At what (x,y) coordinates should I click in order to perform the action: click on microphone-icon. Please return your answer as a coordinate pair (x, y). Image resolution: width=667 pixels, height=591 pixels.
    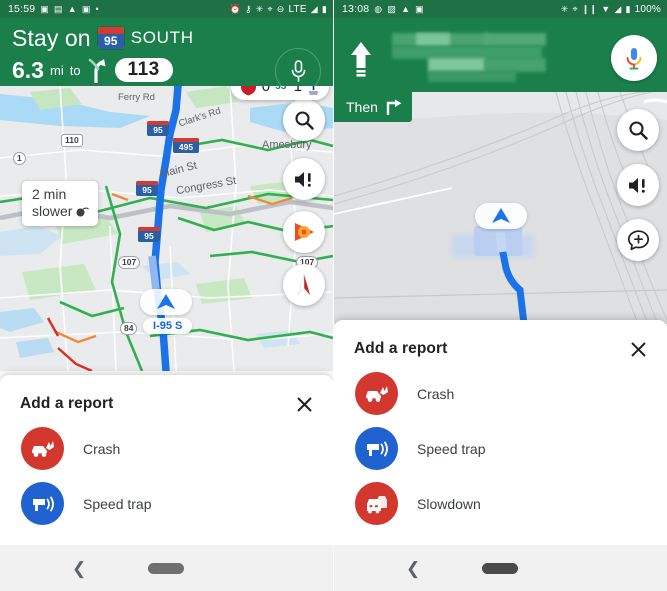
    Looking at the image, I should click on (298, 70).